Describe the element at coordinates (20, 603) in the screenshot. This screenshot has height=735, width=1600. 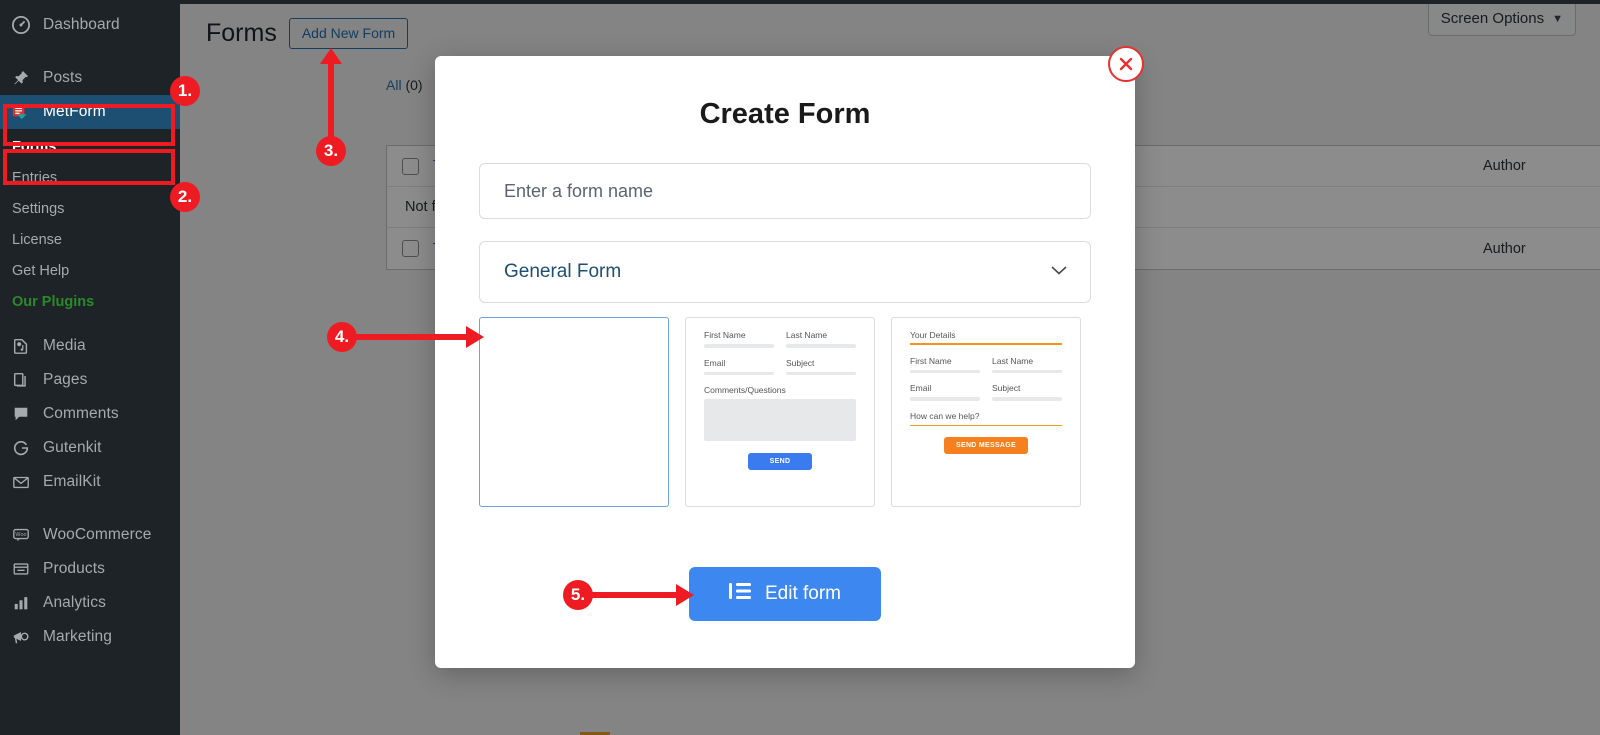
I see `analytics-icon` at that location.